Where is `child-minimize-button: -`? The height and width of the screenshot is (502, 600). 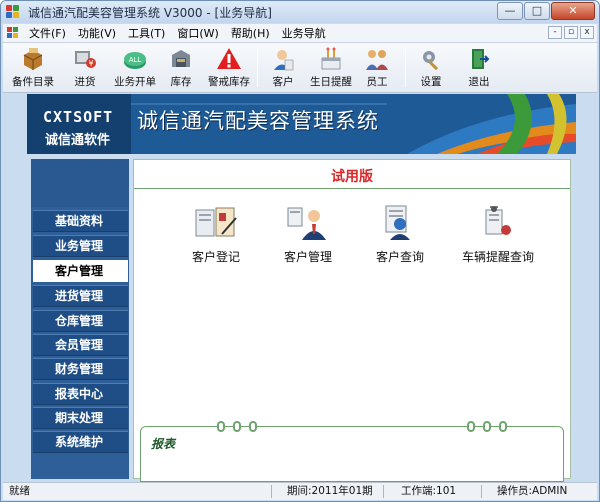 child-minimize-button: - is located at coordinates (555, 32).